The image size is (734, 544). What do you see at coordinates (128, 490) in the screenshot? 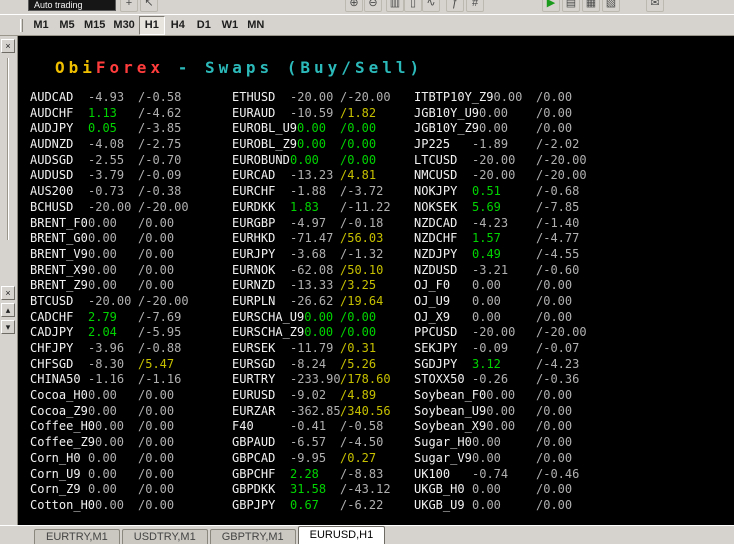
I see `swap-row: Corn_Z9 0.00/0.00` at bounding box center [128, 490].